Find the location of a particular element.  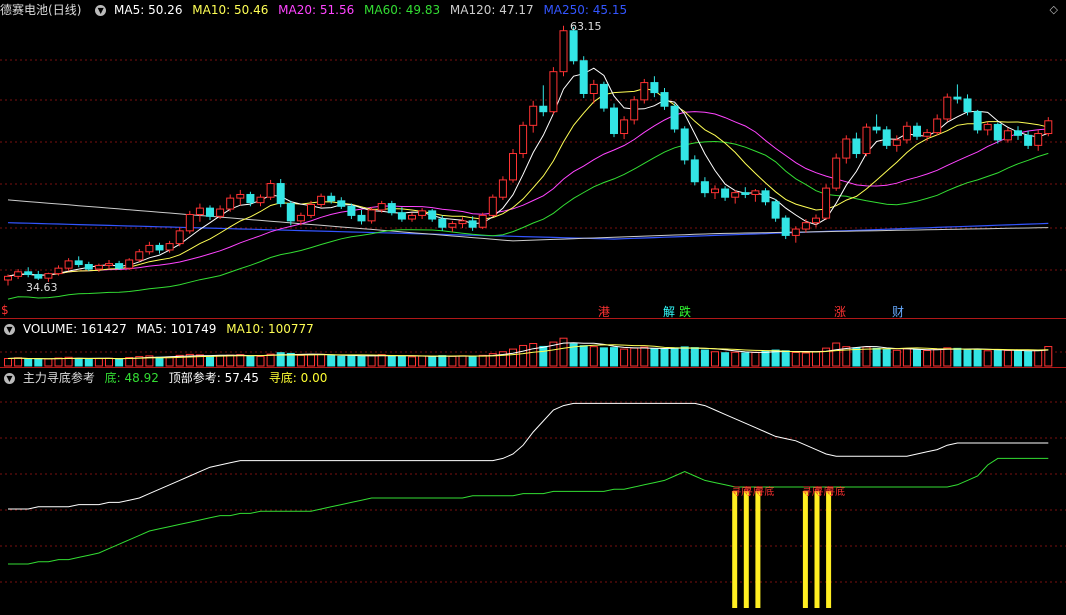

ma-item: MA250: 45.15 is located at coordinates (585, 10).